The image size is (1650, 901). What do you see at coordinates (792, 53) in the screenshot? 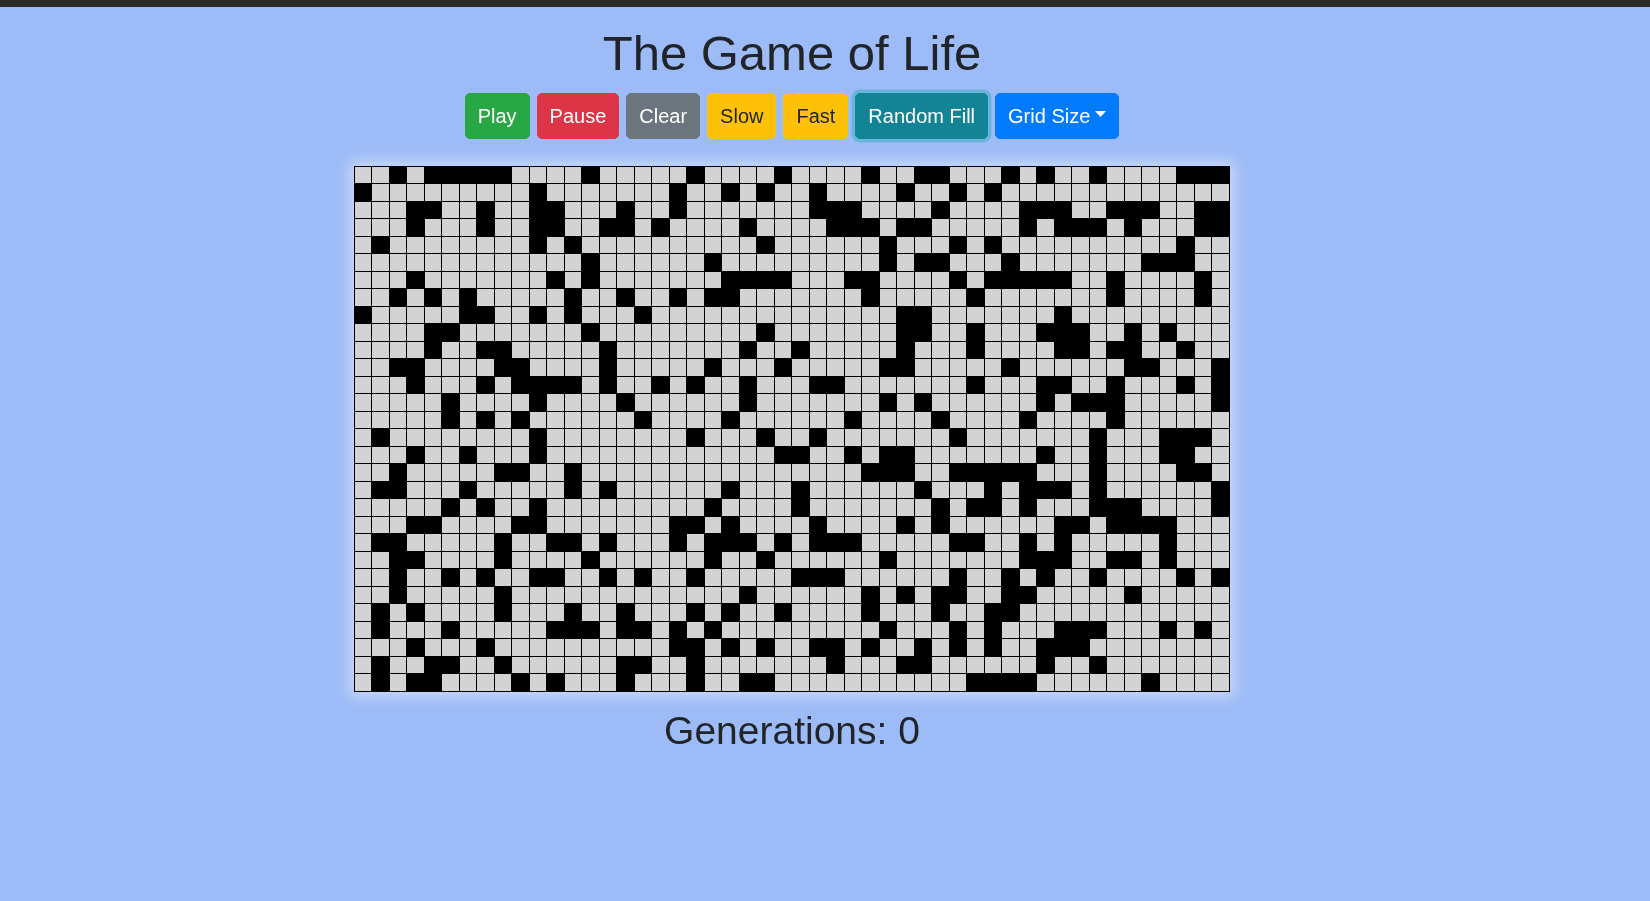
I see `page-title: The Game of Life` at bounding box center [792, 53].